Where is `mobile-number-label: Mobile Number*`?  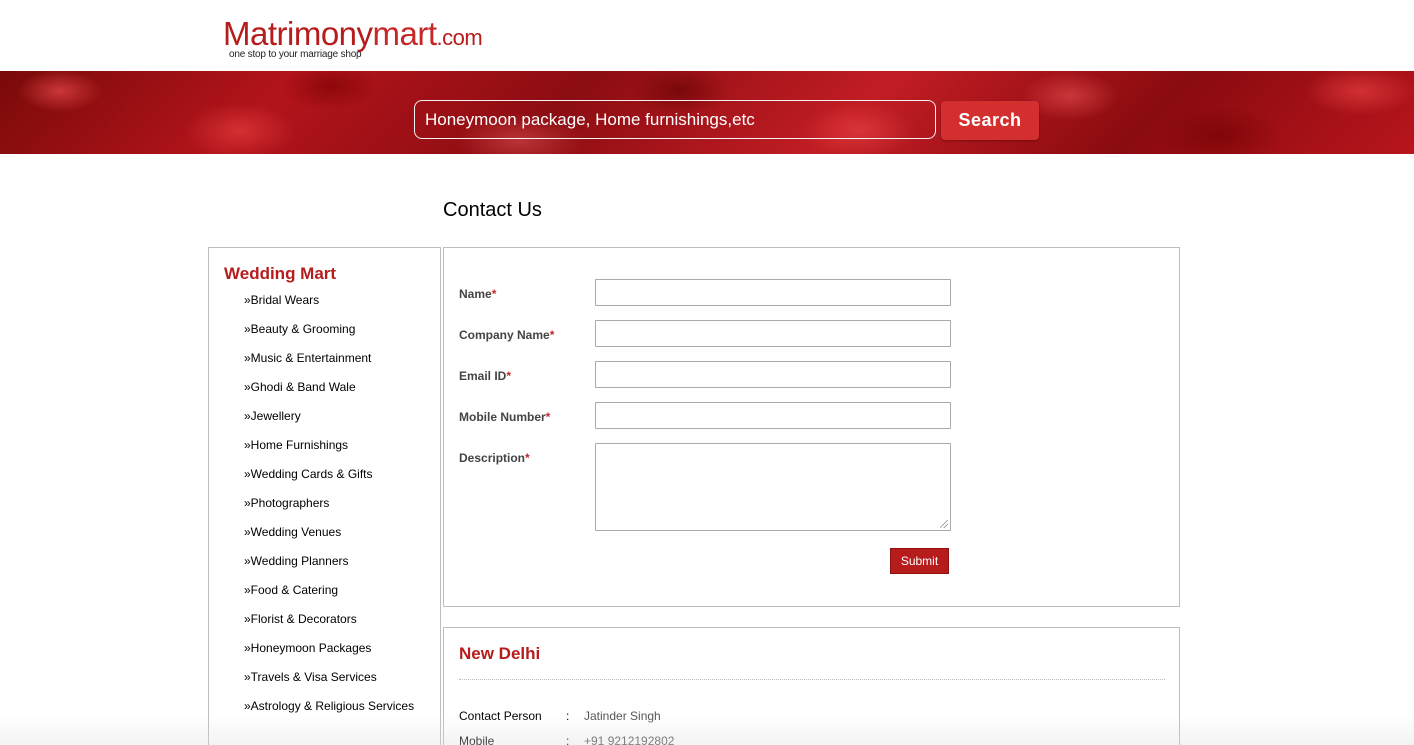
mobile-number-label: Mobile Number* is located at coordinates (505, 417).